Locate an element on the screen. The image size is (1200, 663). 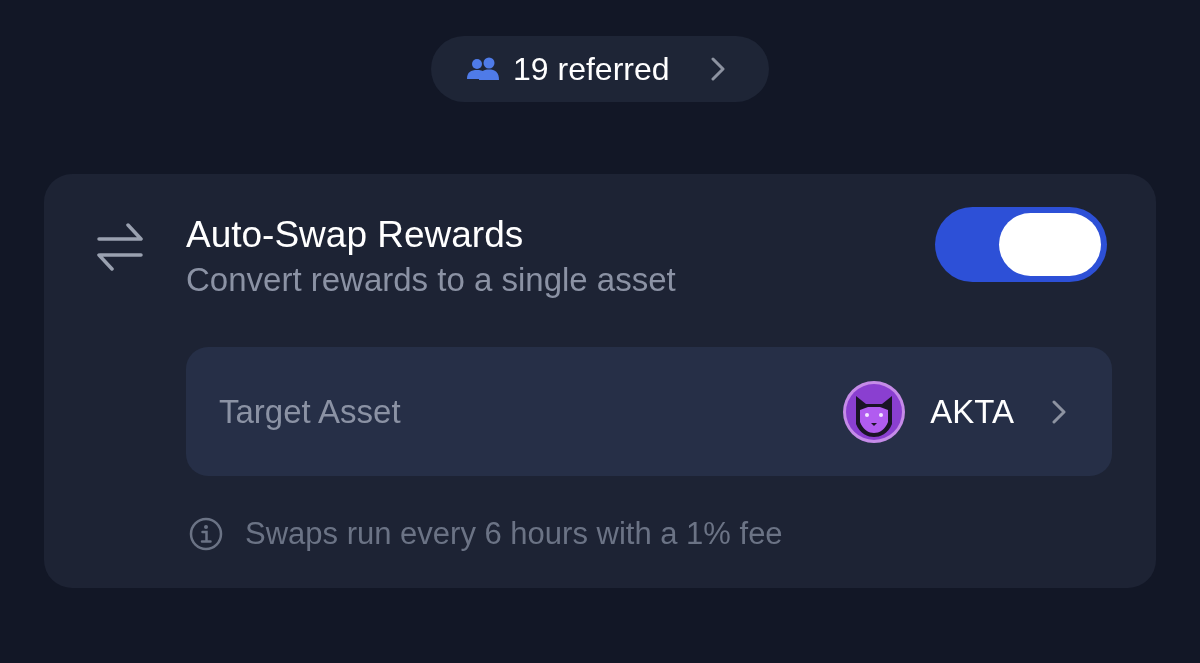
swap-arrows-icon is located at coordinates (120, 247).